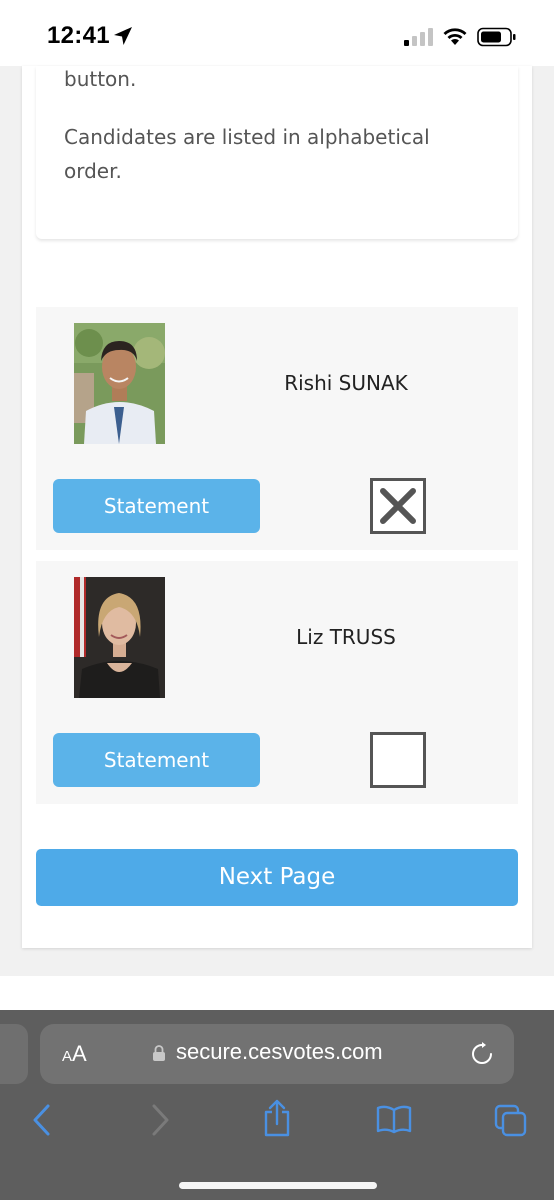  What do you see at coordinates (455, 36) in the screenshot?
I see `wifi-icon` at bounding box center [455, 36].